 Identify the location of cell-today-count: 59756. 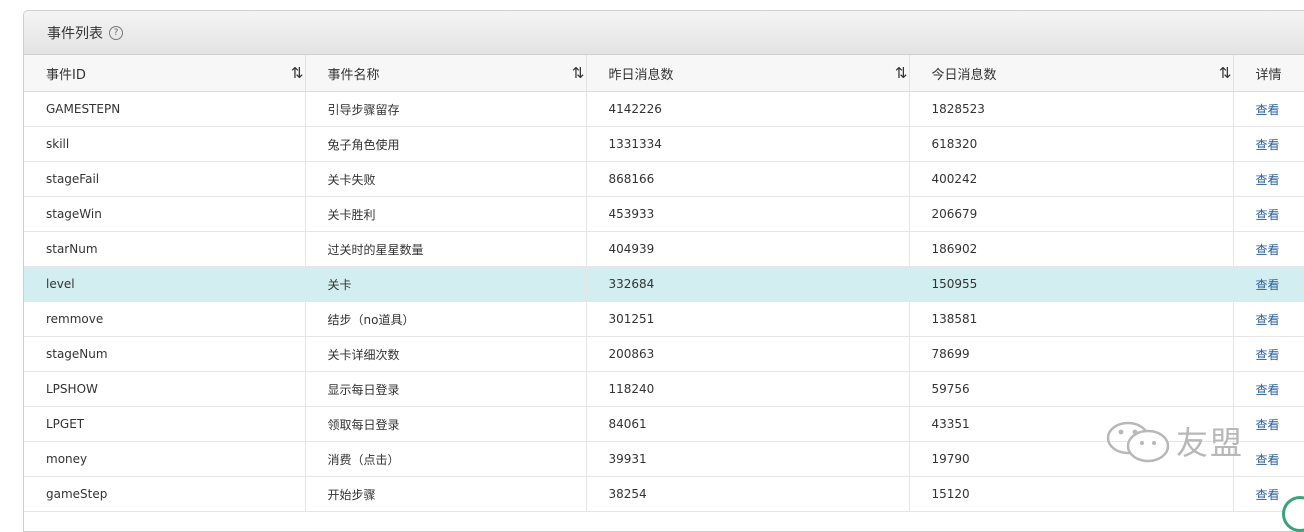
(1071, 389).